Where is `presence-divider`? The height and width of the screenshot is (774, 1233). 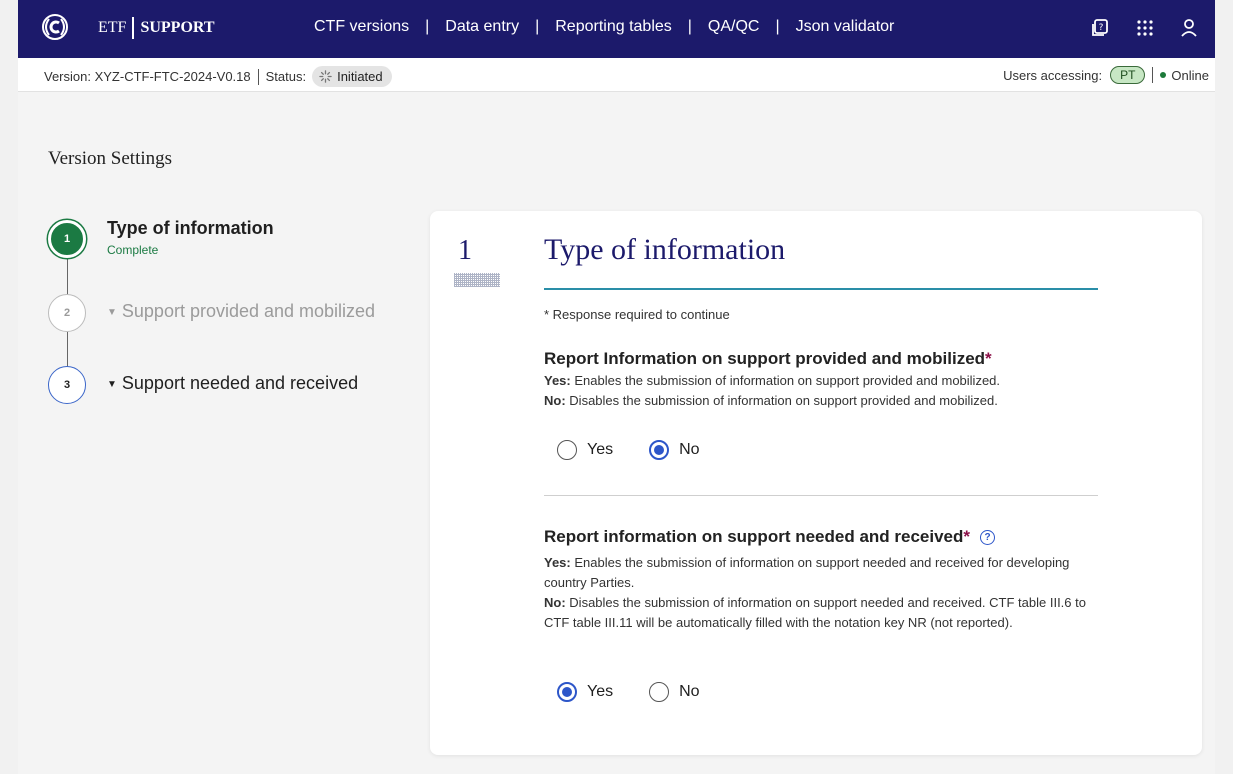 presence-divider is located at coordinates (1153, 75).